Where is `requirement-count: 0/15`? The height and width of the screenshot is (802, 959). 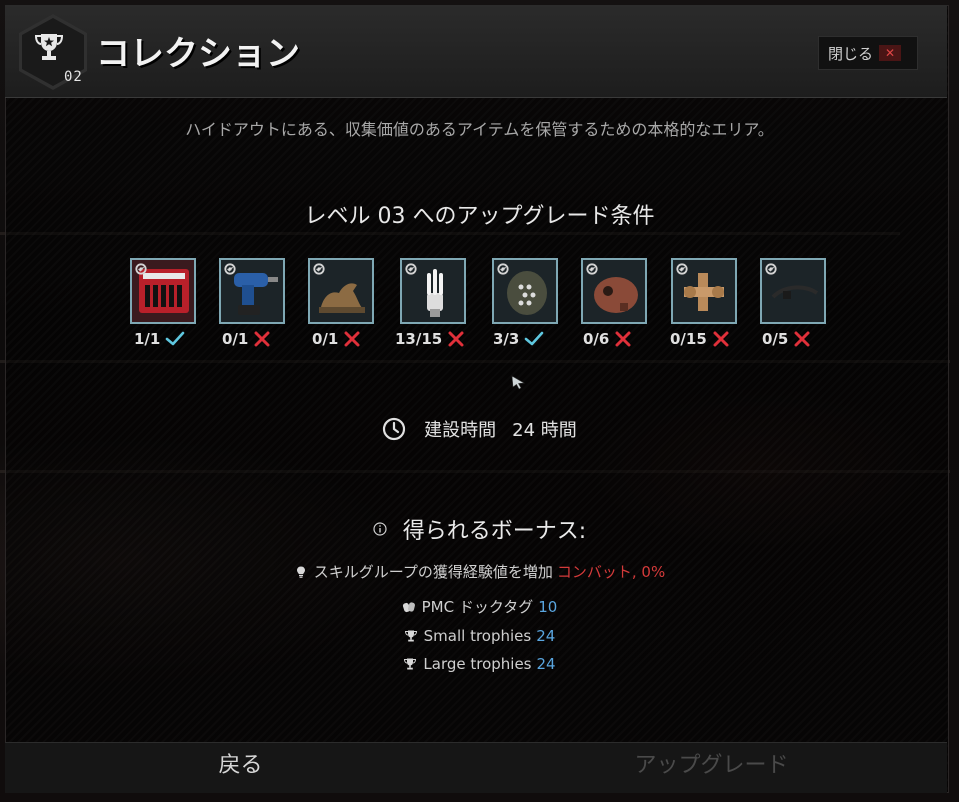 requirement-count: 0/15 is located at coordinates (700, 339).